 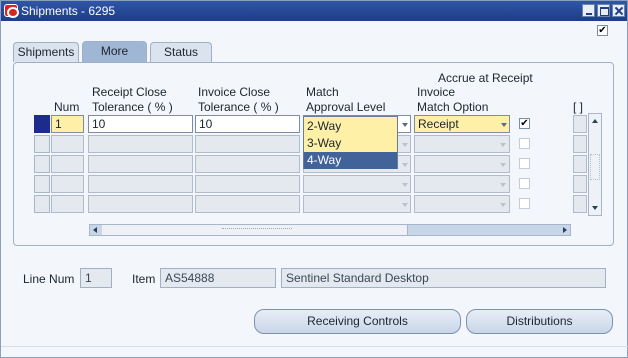 I want to click on folder-tools-button: [ ], so click(x=578, y=107).